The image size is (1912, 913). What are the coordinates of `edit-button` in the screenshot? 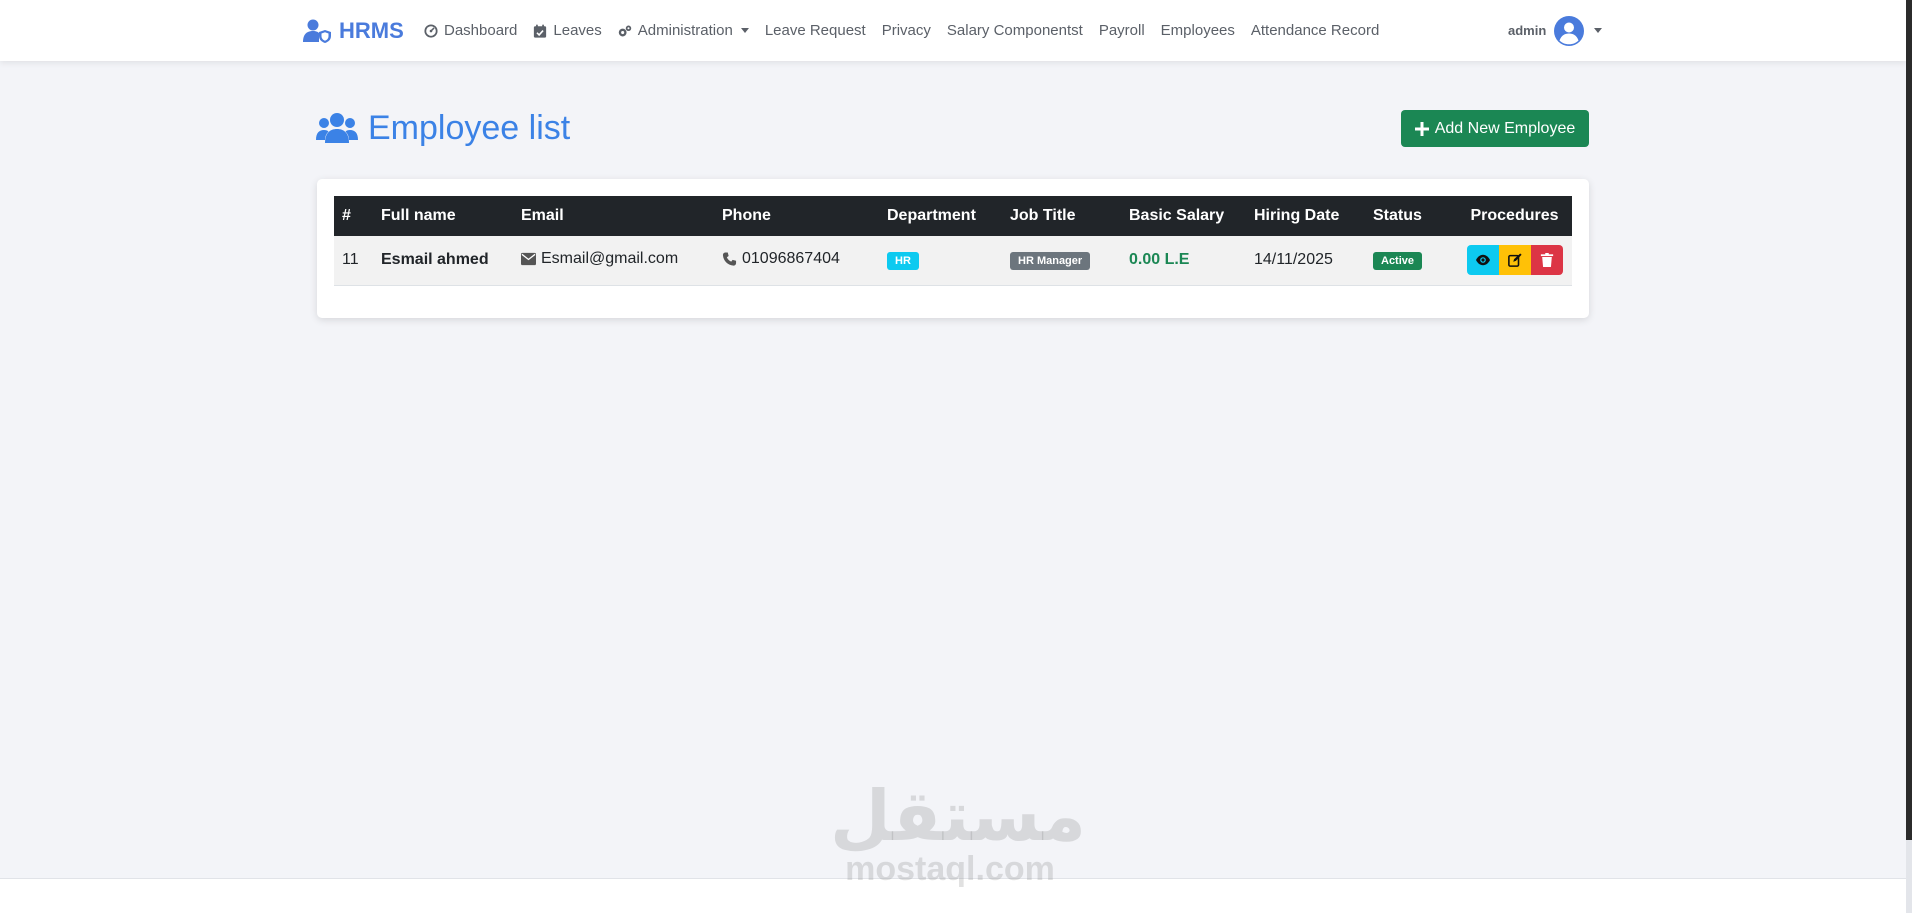 It's located at (1514, 260).